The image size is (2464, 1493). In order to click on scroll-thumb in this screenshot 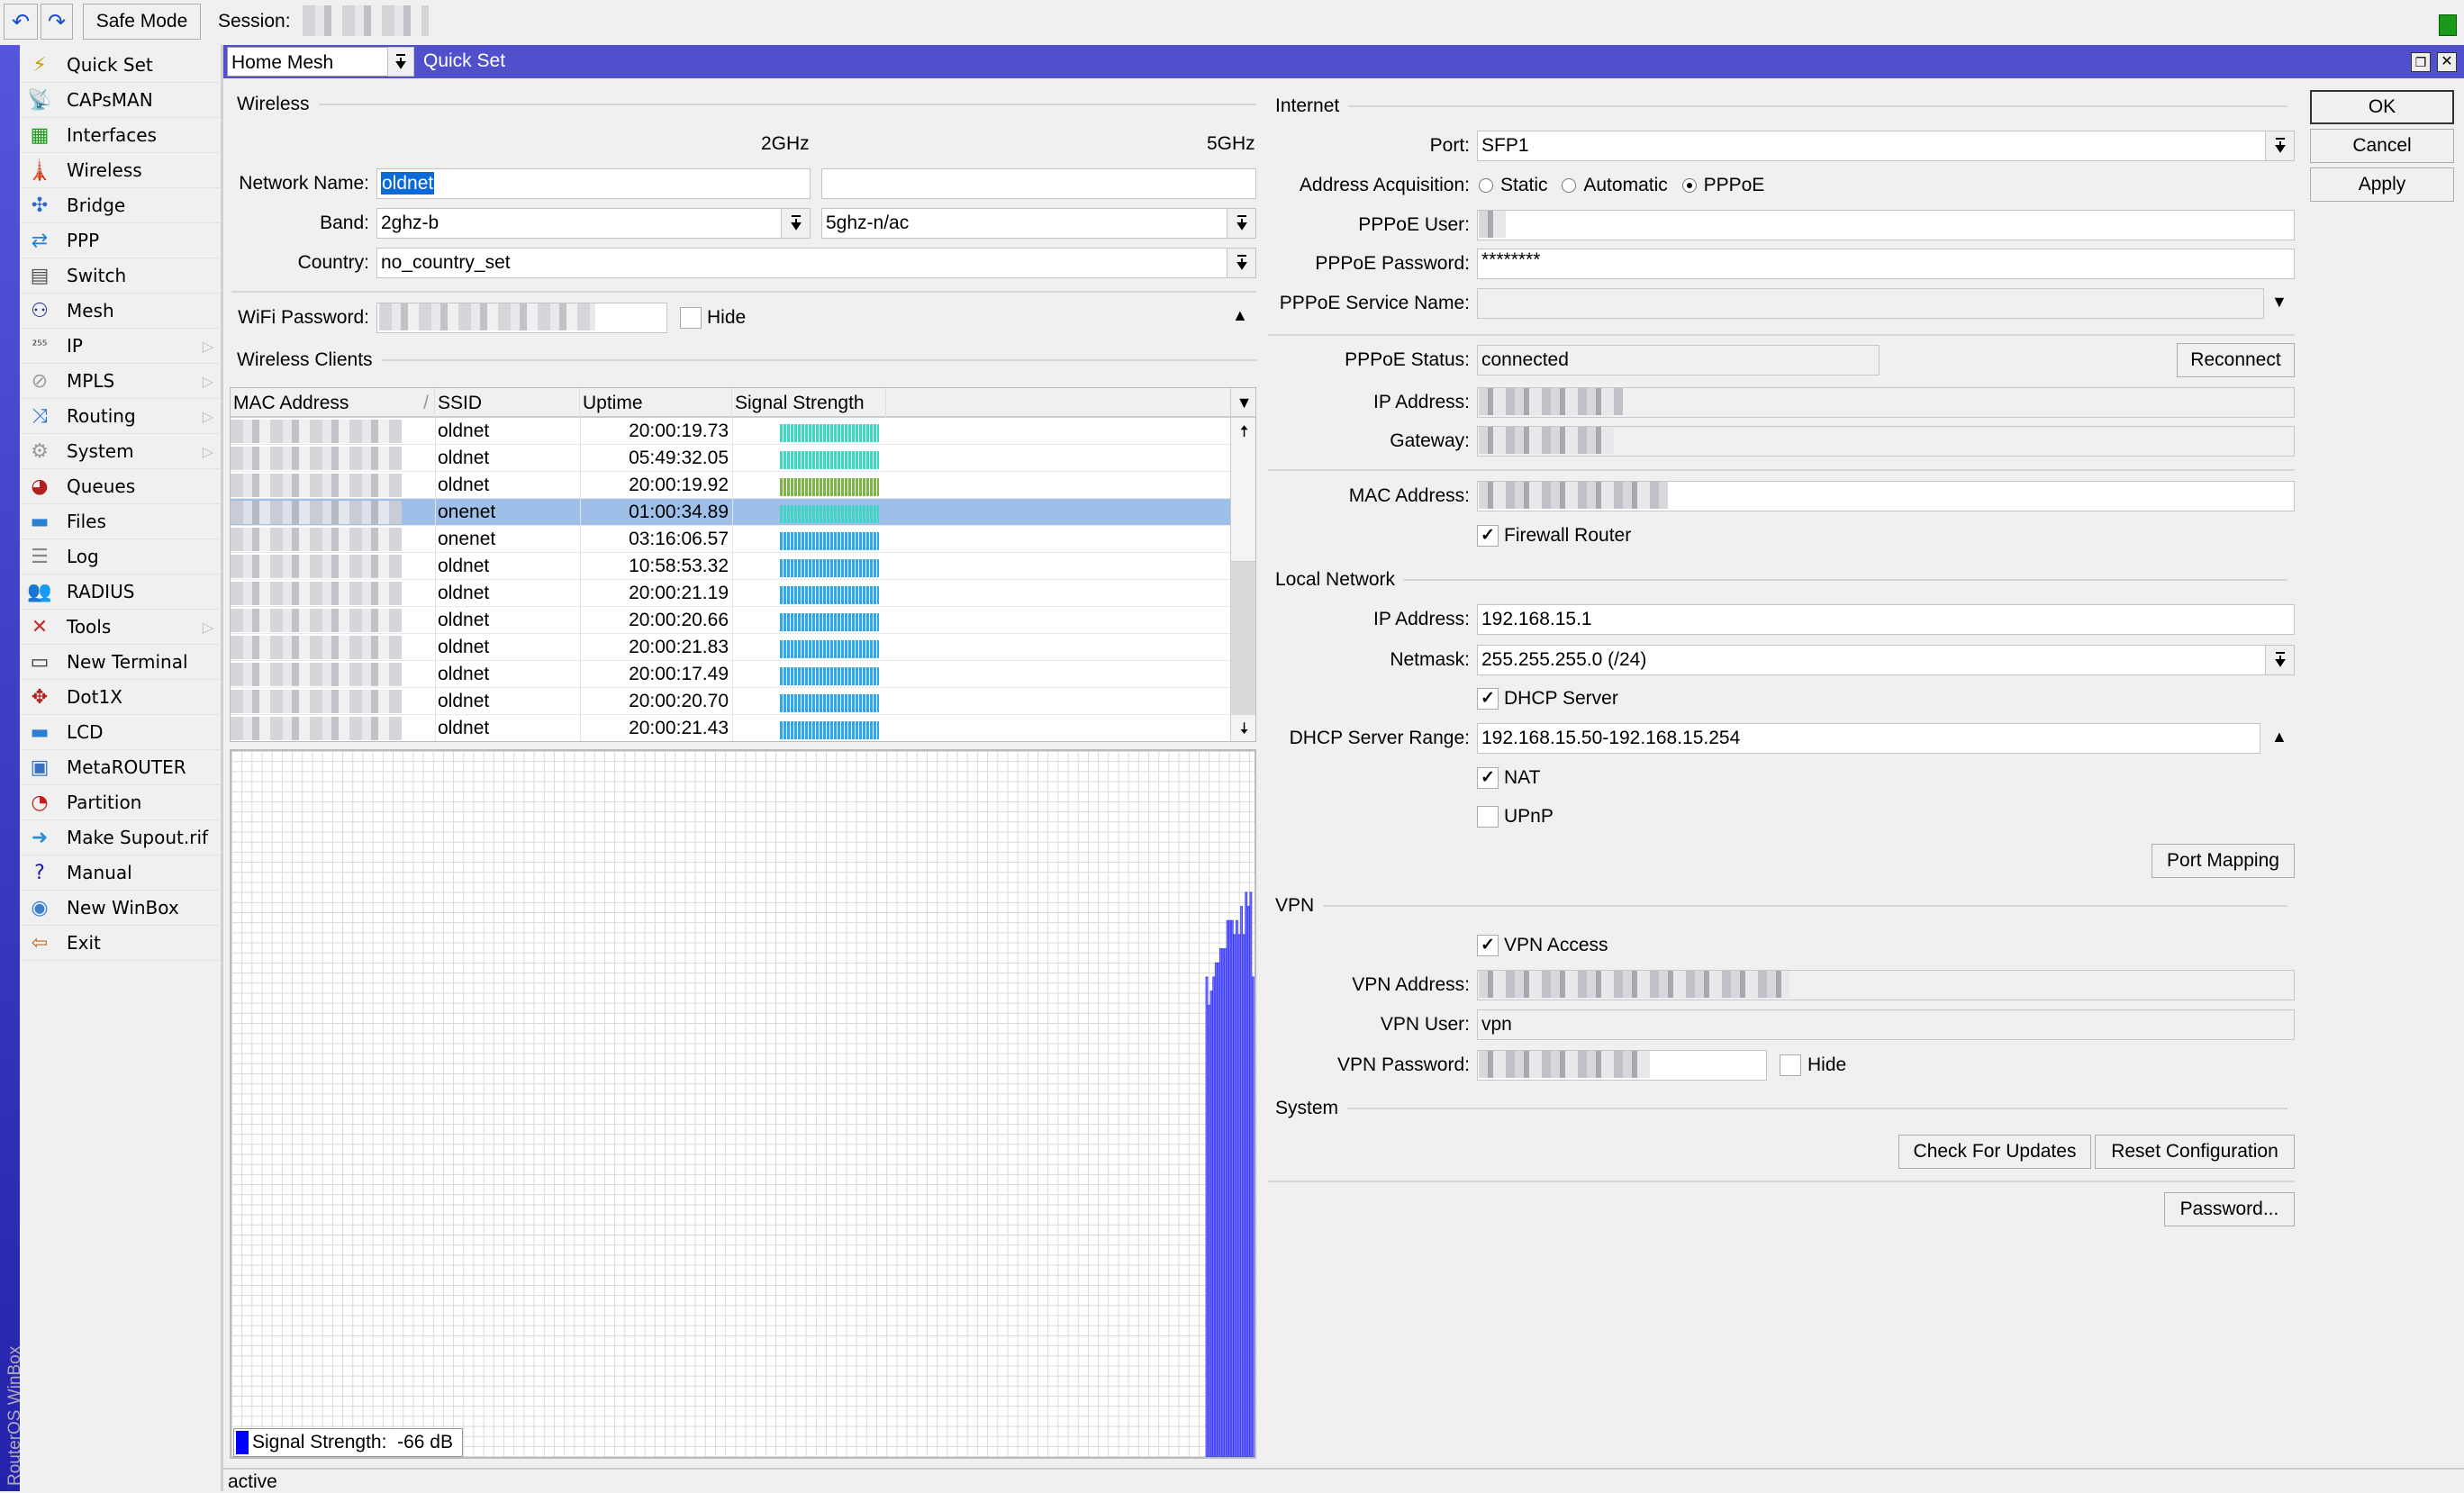, I will do `click(1243, 503)`.